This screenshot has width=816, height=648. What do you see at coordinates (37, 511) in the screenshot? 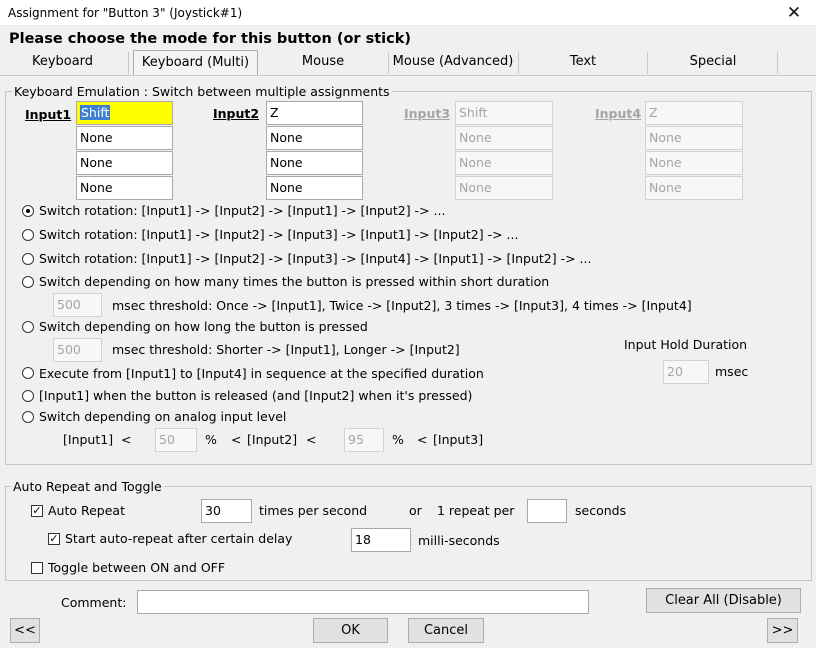
I see `auto-repeat-checkbox: ✓` at bounding box center [37, 511].